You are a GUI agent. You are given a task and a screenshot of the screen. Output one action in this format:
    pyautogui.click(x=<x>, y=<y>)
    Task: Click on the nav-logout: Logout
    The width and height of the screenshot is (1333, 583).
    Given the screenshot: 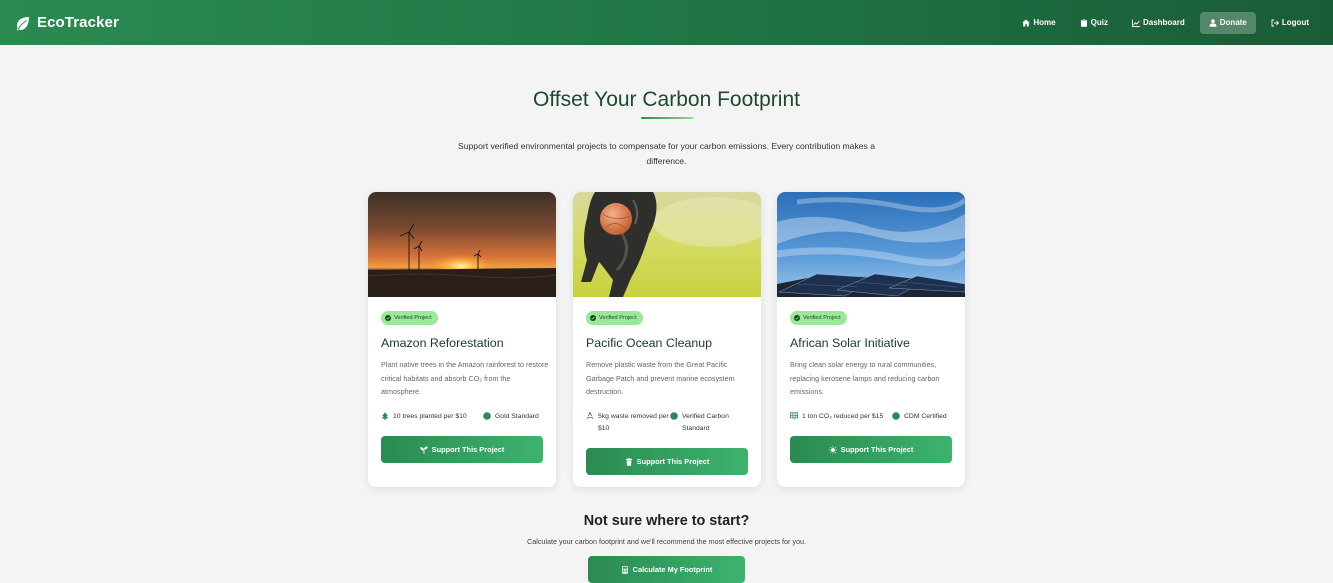 What is the action you would take?
    pyautogui.click(x=1290, y=23)
    